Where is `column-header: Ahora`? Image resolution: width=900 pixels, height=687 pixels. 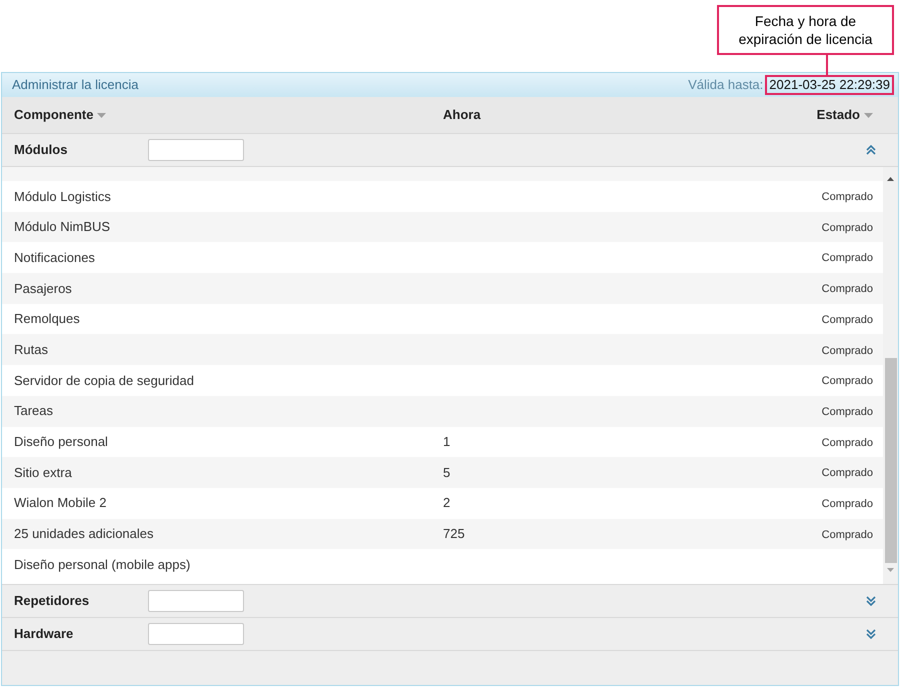
column-header: Ahora is located at coordinates (462, 115).